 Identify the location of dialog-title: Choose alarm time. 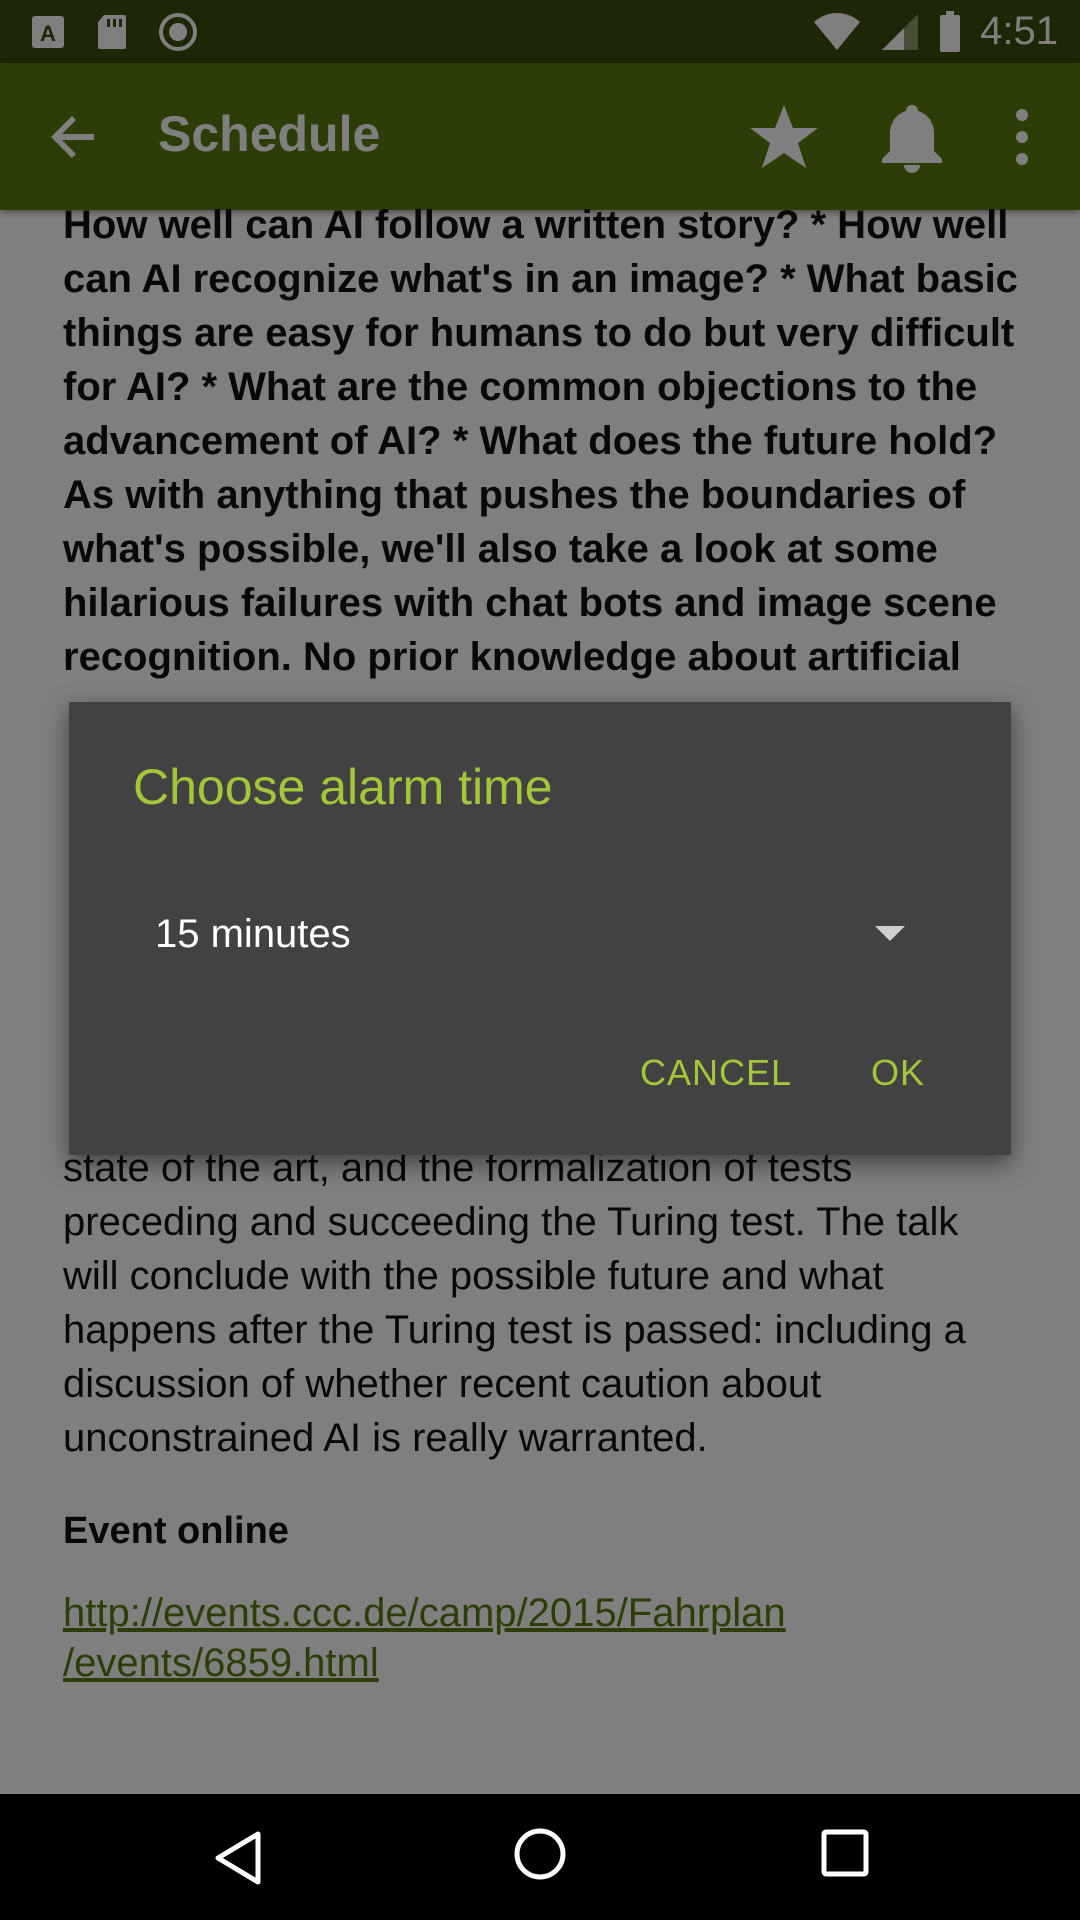
(343, 787).